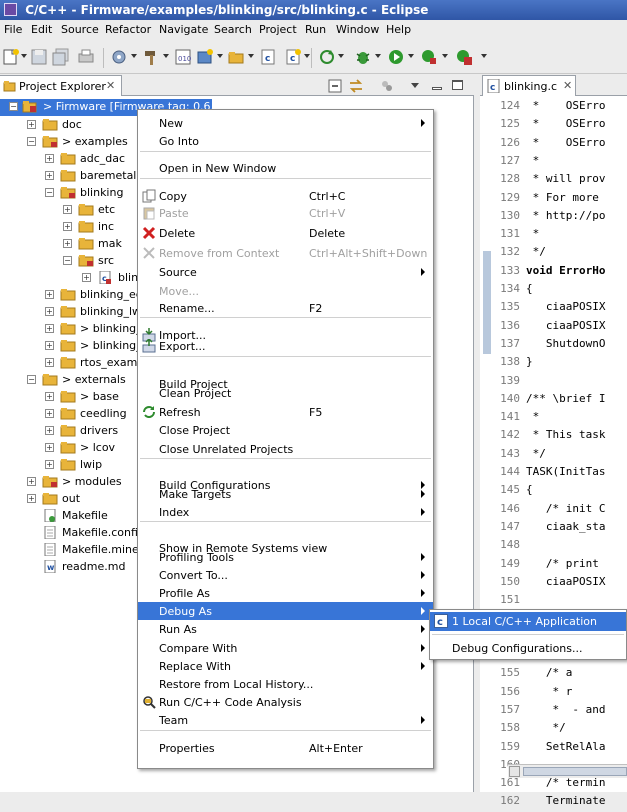 The width and height of the screenshot is (627, 812). Describe the element at coordinates (285, 253) in the screenshot. I see `menu-item-remove-from-context: Remove from Context Ctrl+Alt+Shift+Down` at that location.